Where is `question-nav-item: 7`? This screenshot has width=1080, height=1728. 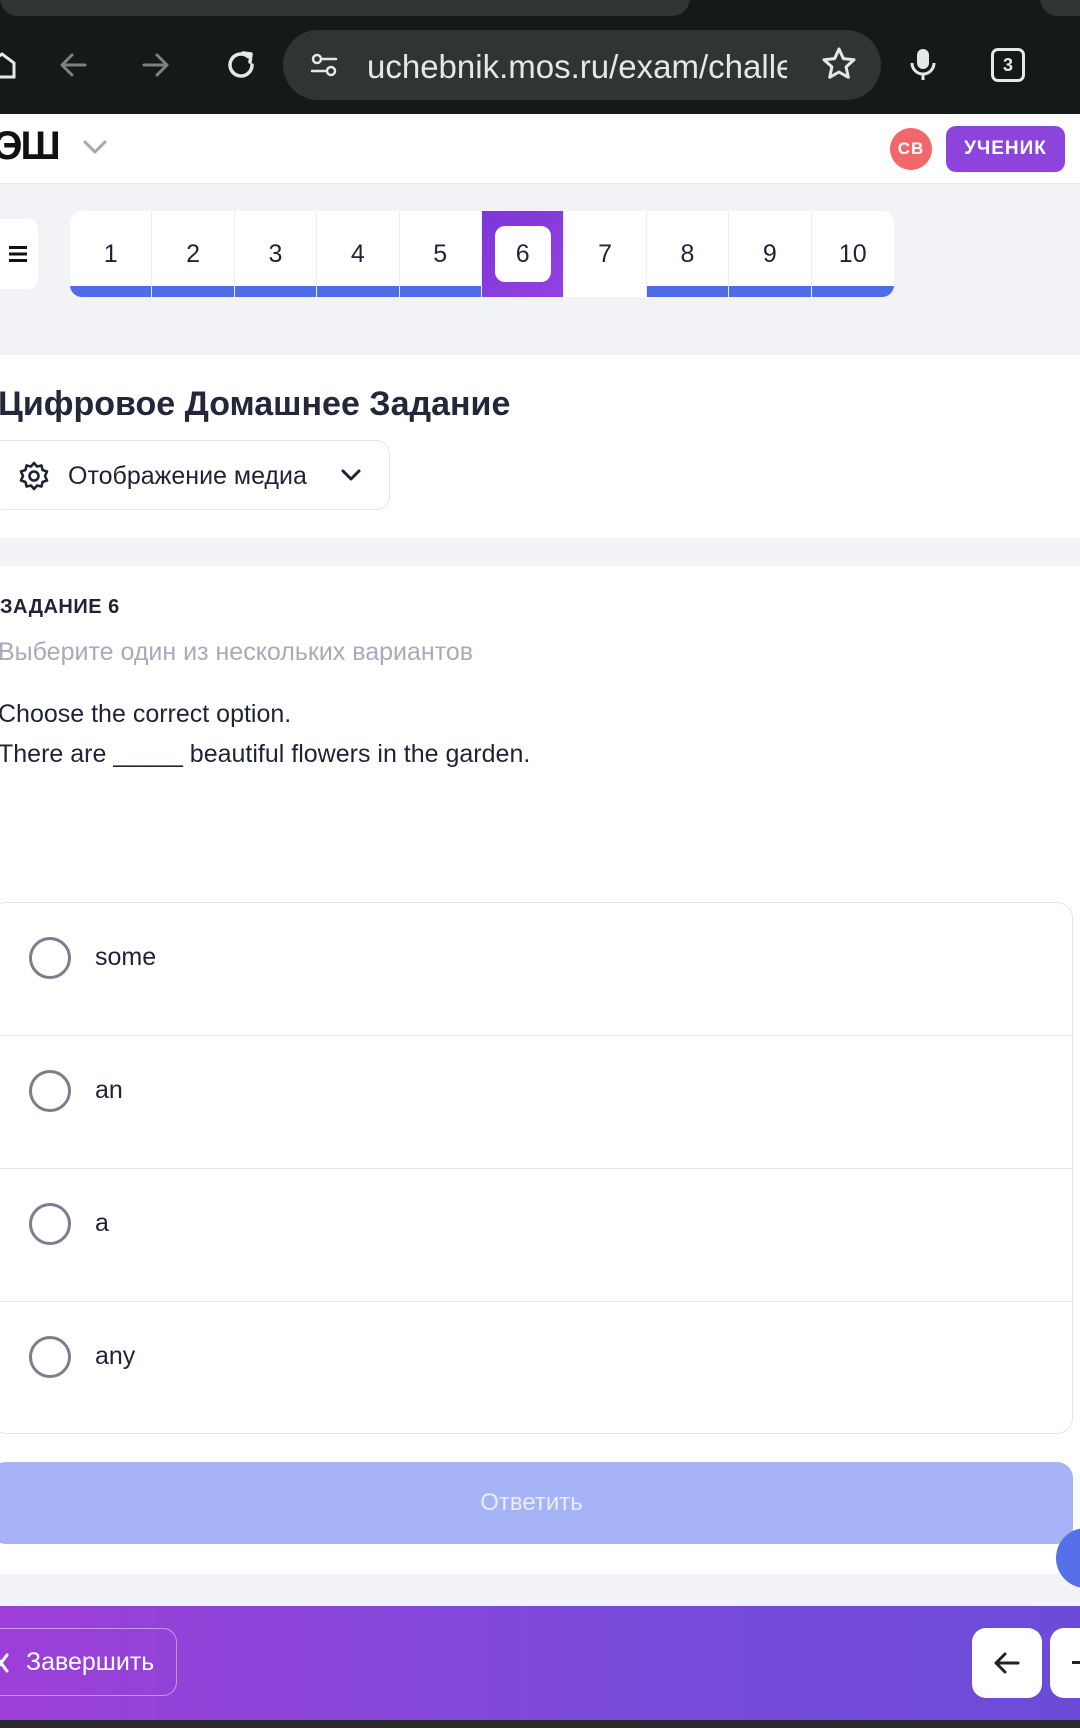
question-nav-item: 7 is located at coordinates (605, 254).